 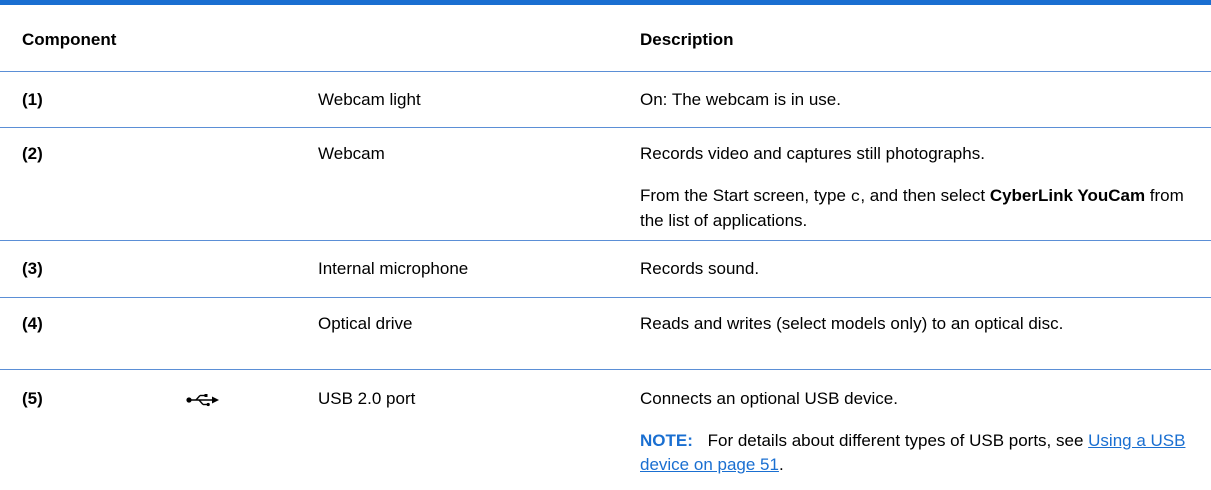 I want to click on row-component-name: Optical drive, so click(x=365, y=323).